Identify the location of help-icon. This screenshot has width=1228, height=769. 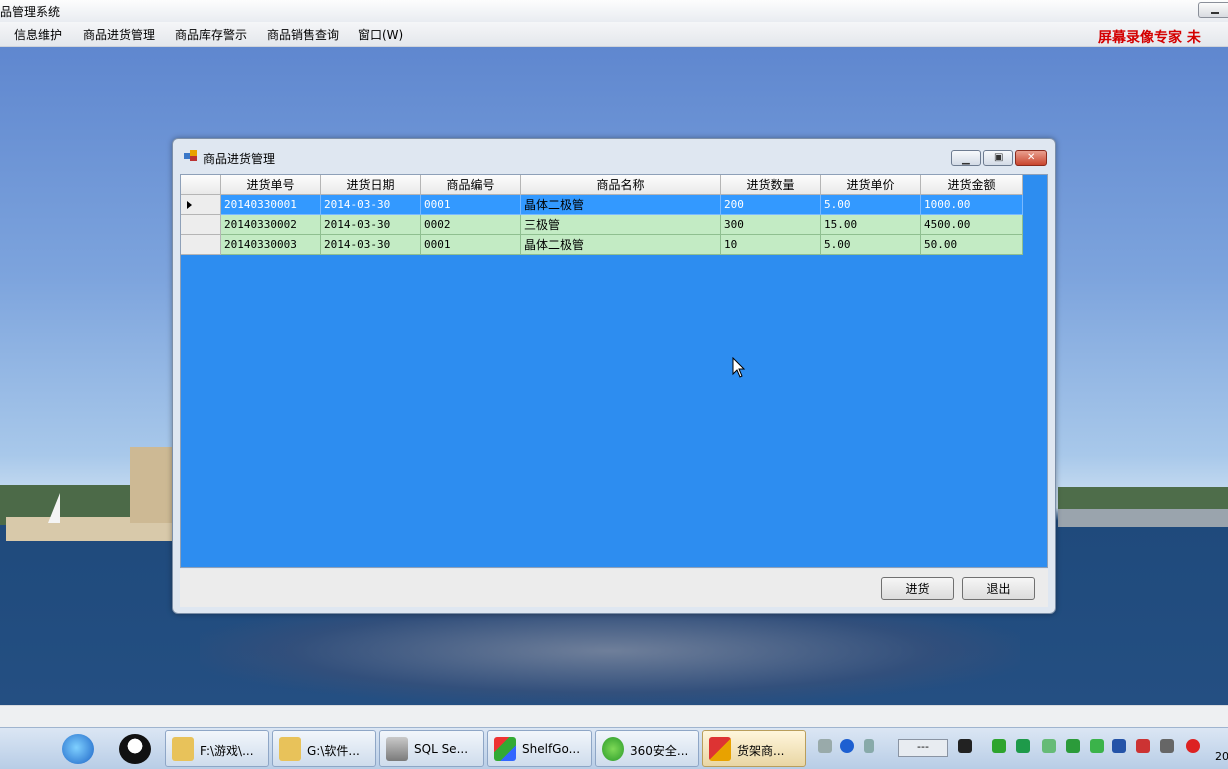
(847, 746).